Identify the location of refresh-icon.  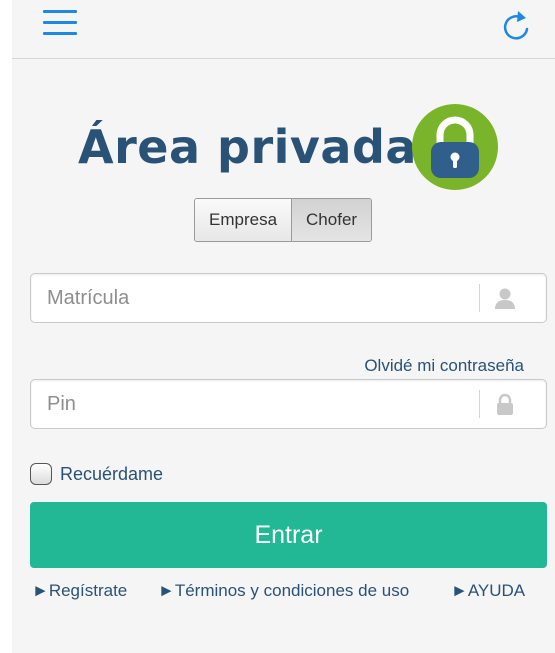
(516, 27).